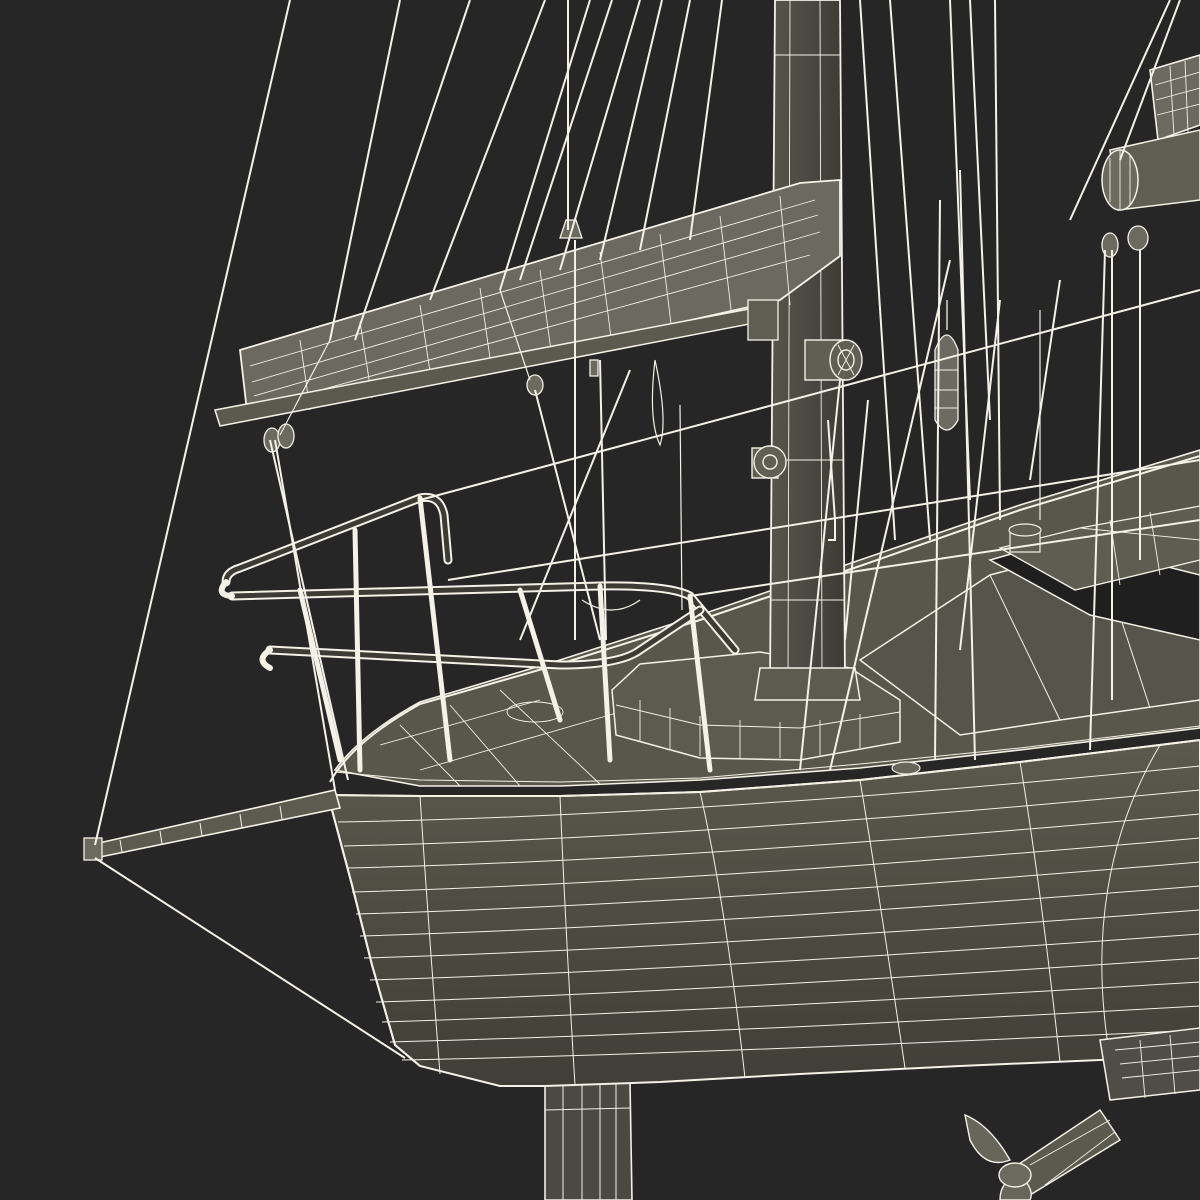  Describe the element at coordinates (906, 768) in the screenshot. I see `deck-fitting` at that location.